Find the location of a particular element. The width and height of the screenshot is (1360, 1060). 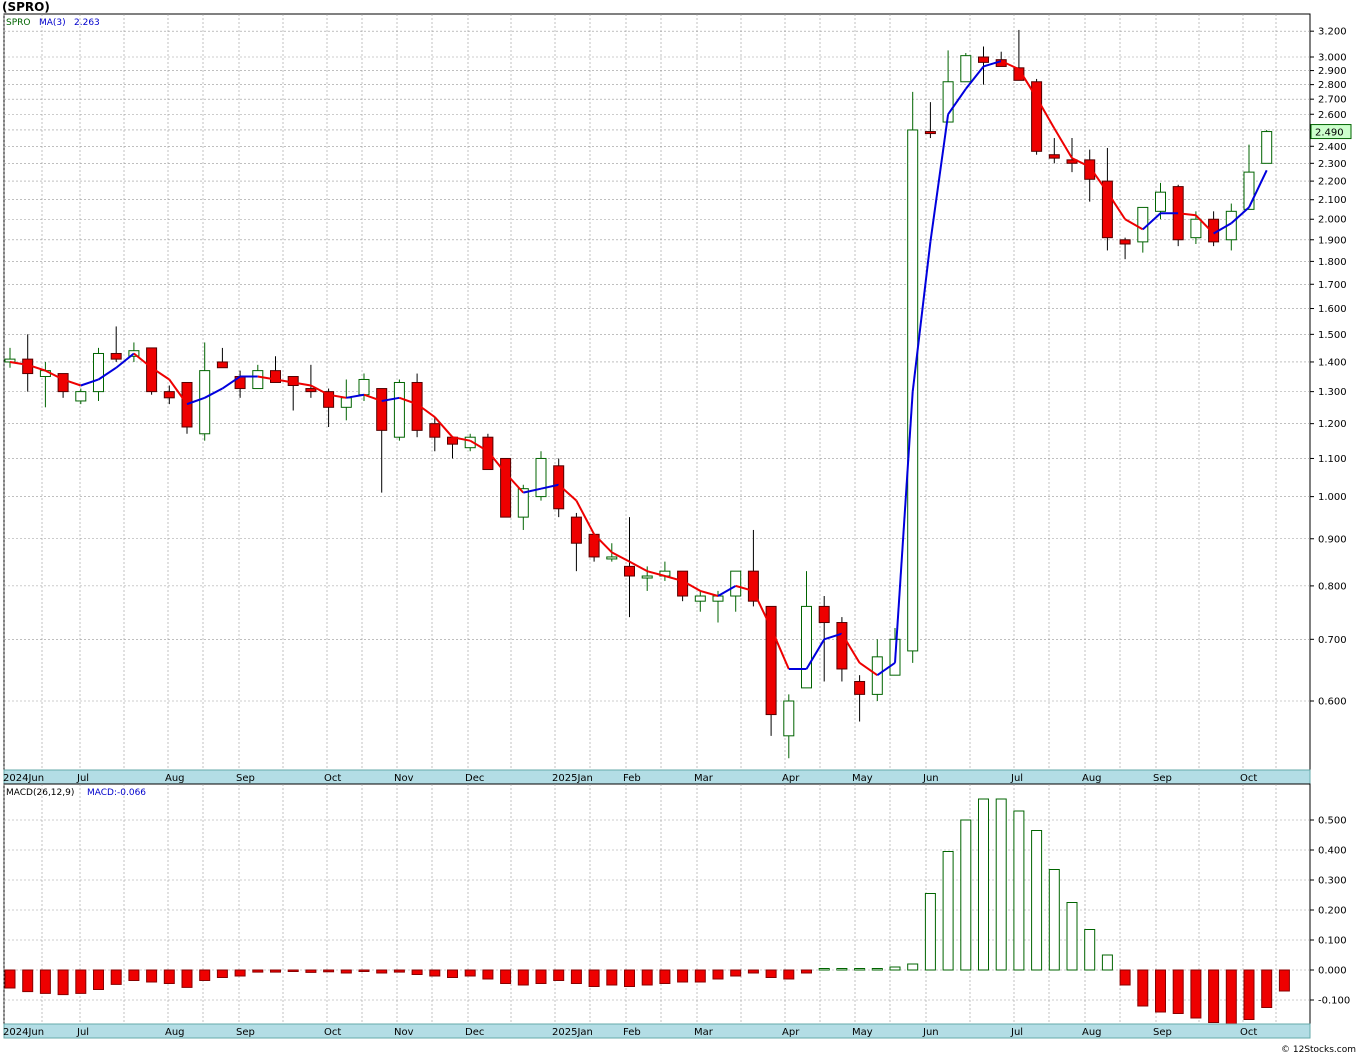

price-tick-label: 2.100 is located at coordinates (1332, 200).